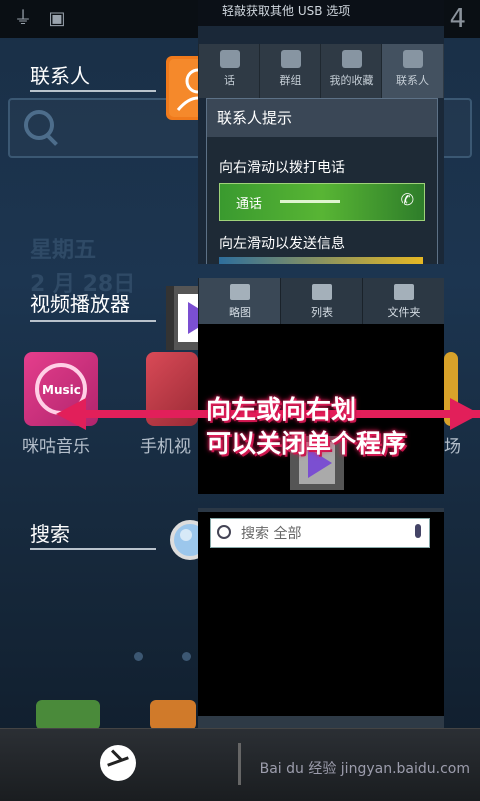 Image resolution: width=480 pixels, height=801 pixels. I want to click on list-icon, so click(322, 292).